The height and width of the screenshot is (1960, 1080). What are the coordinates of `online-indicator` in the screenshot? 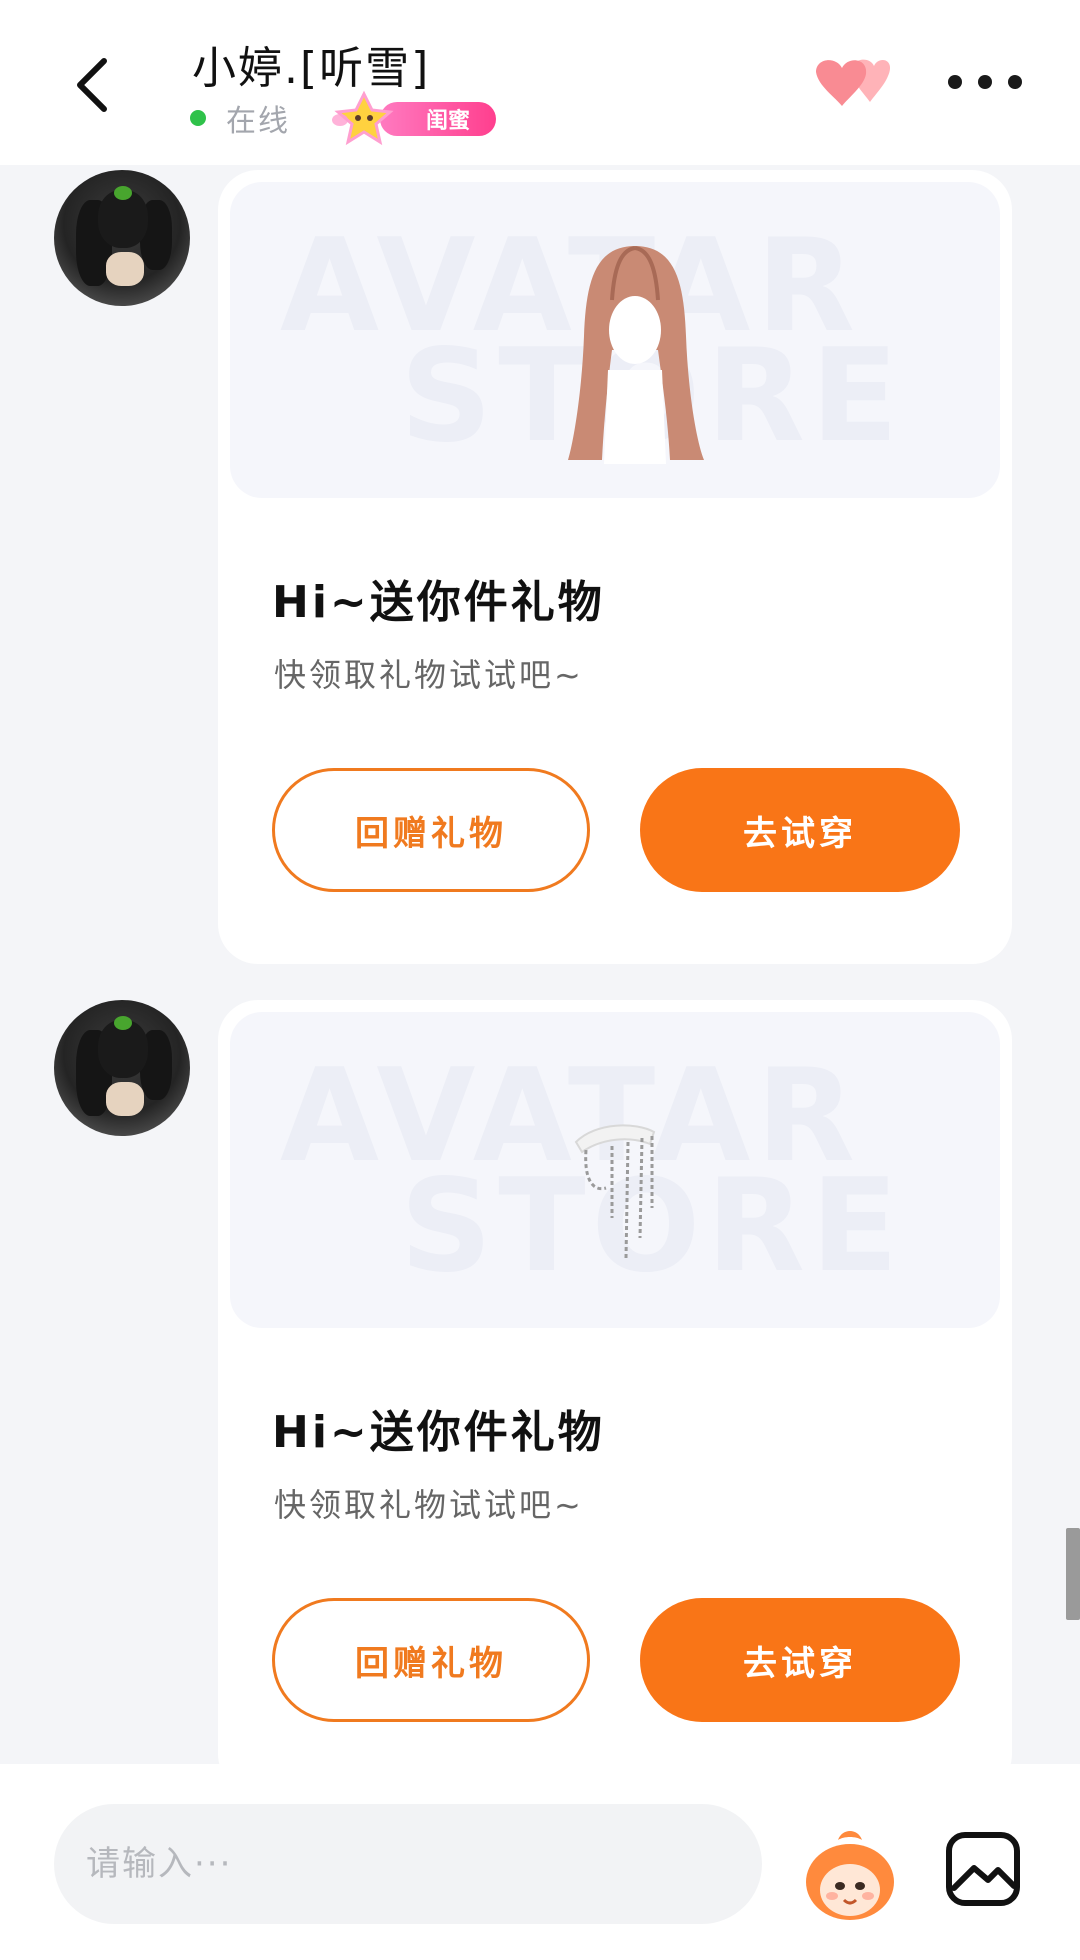 It's located at (198, 118).